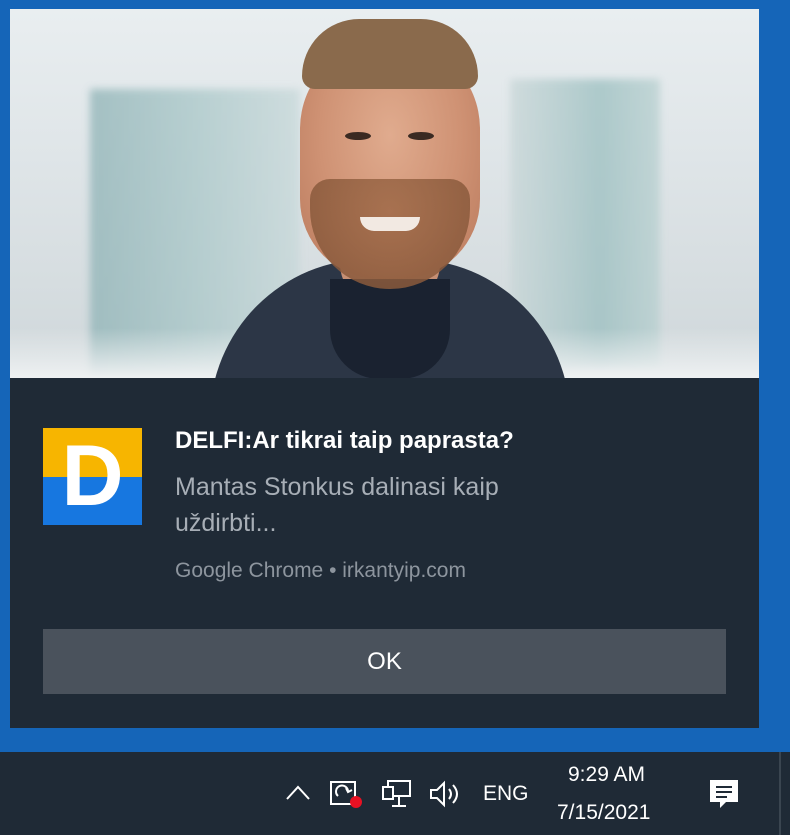 The image size is (790, 835). Describe the element at coordinates (384, 661) in the screenshot. I see `ok-button: OK` at that location.